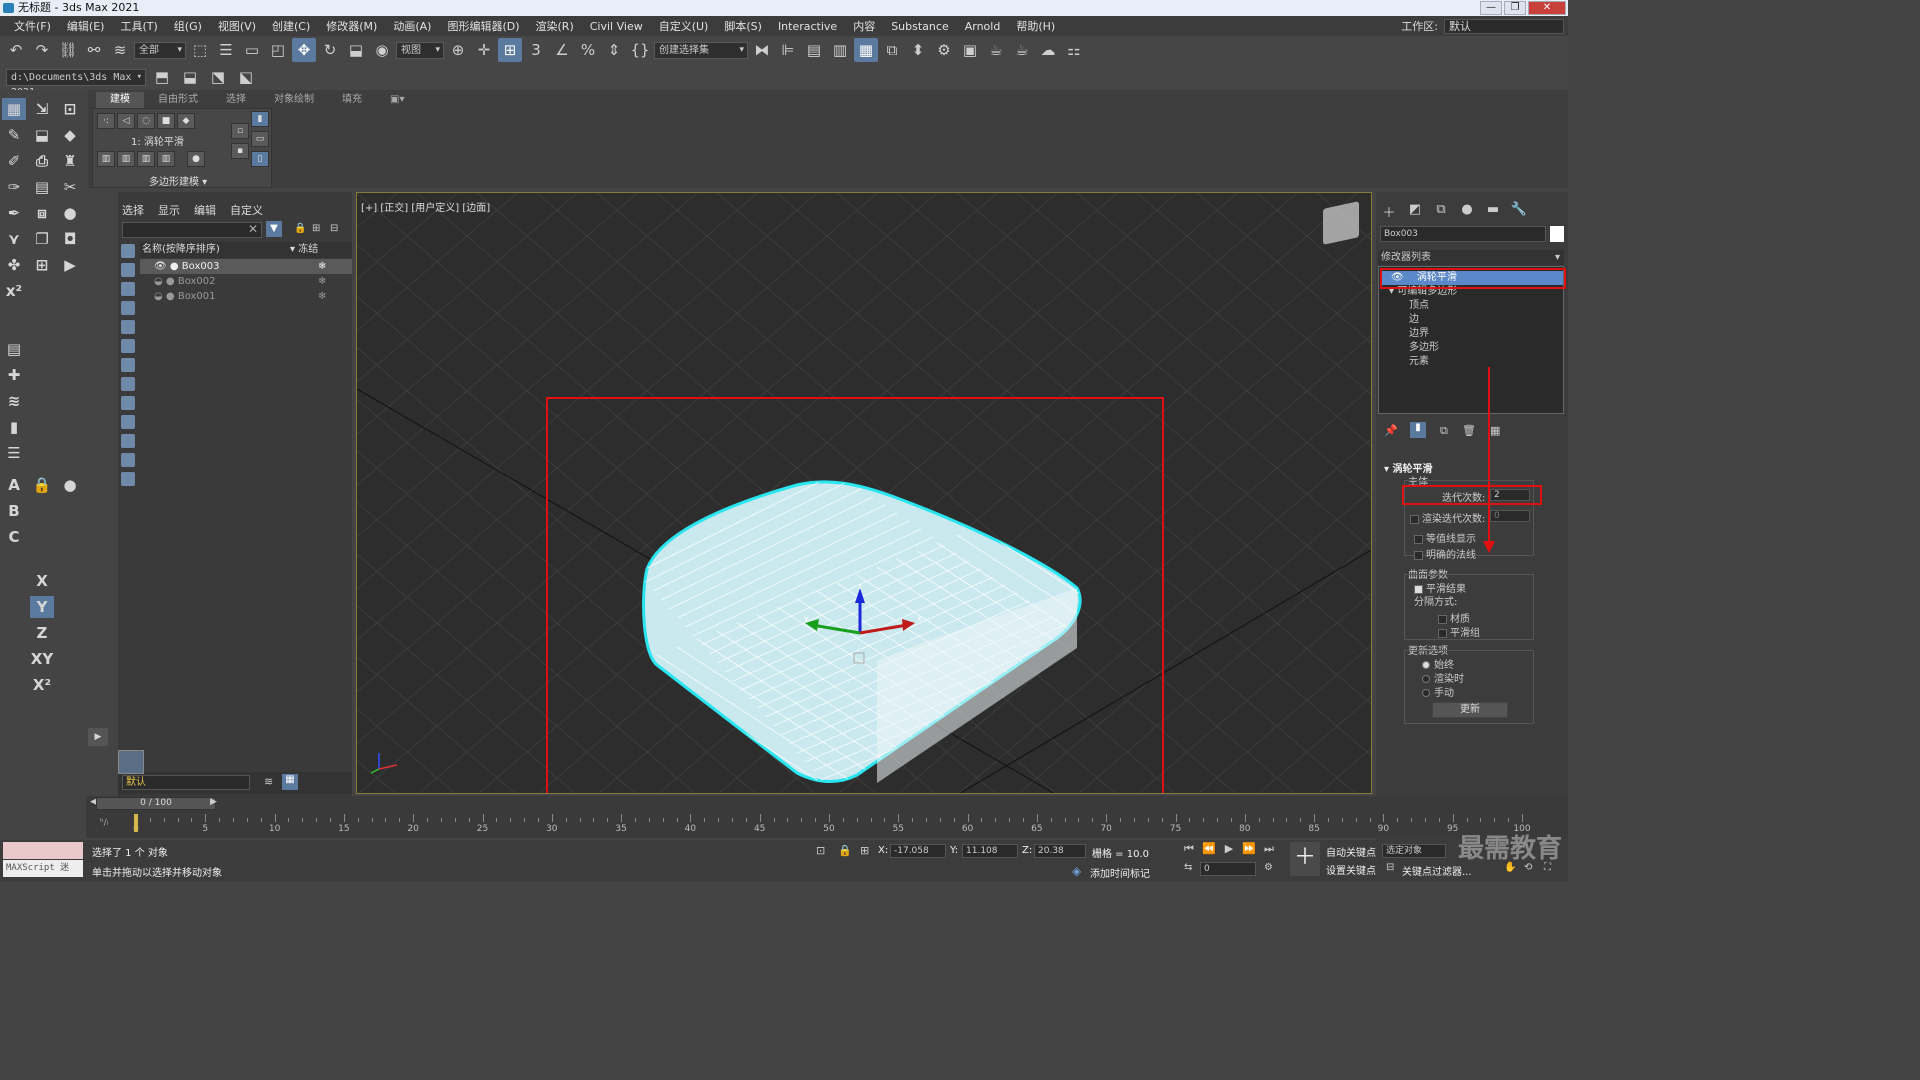  What do you see at coordinates (128, 327) in the screenshot?
I see `filter-helpers-icon` at bounding box center [128, 327].